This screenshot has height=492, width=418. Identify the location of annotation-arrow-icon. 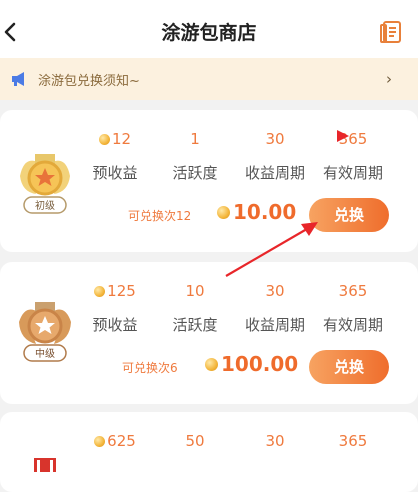
(269, 251).